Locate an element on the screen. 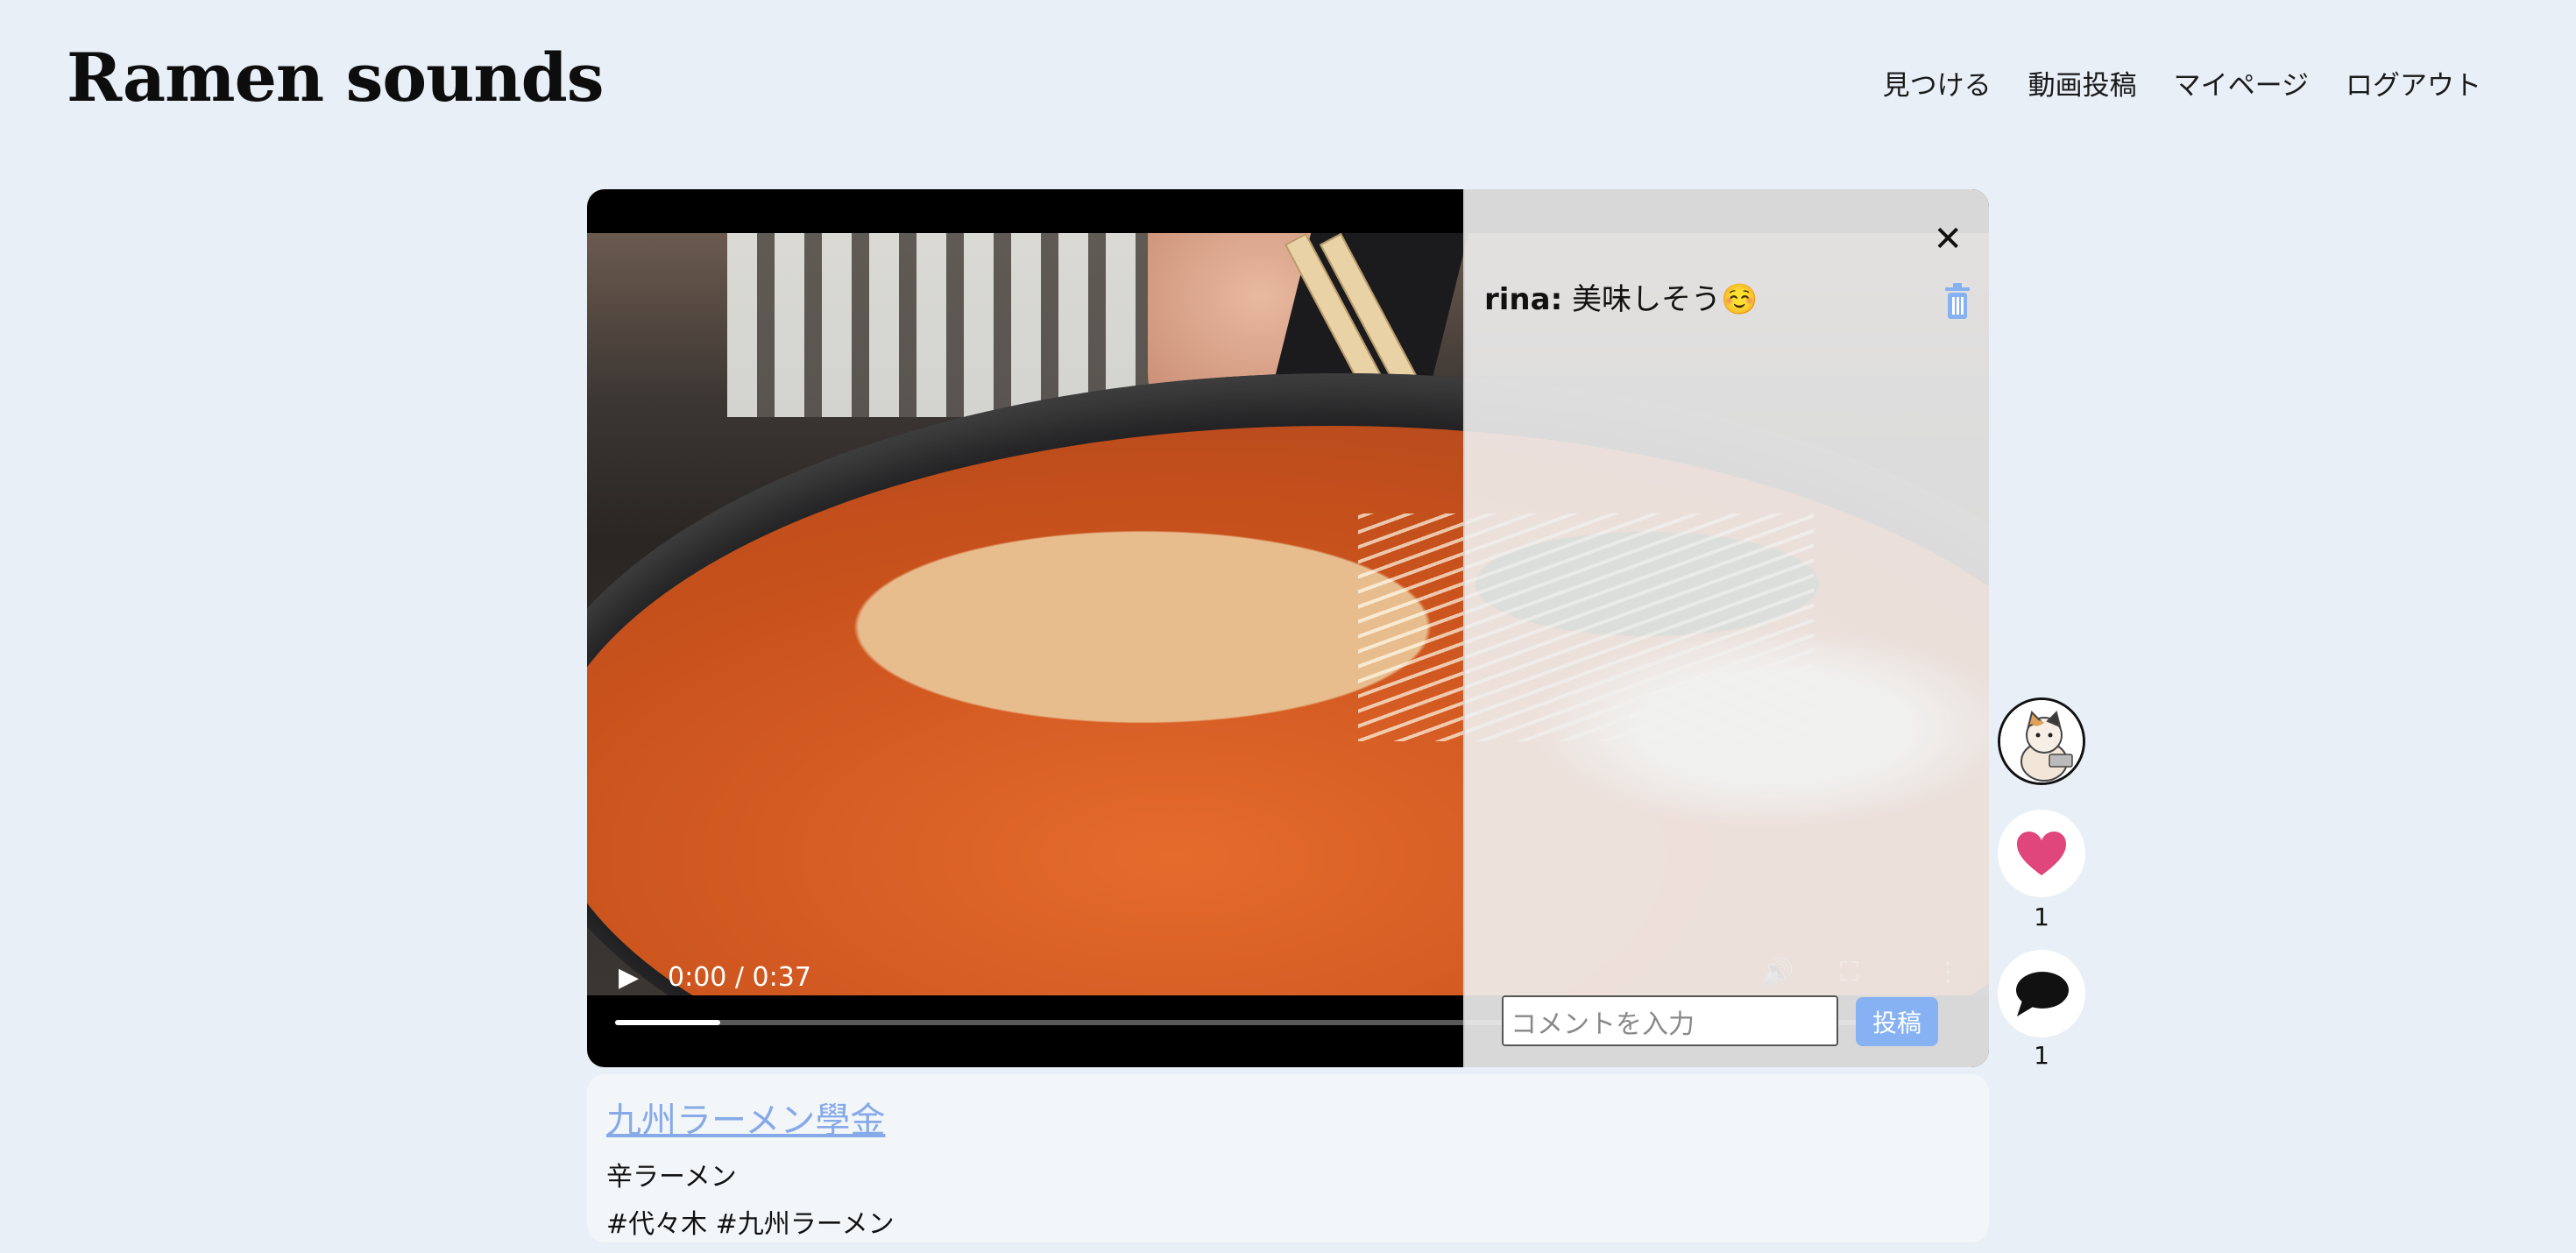 The height and width of the screenshot is (1253, 2576). dish-name: 辛ラーメン is located at coordinates (671, 1177).